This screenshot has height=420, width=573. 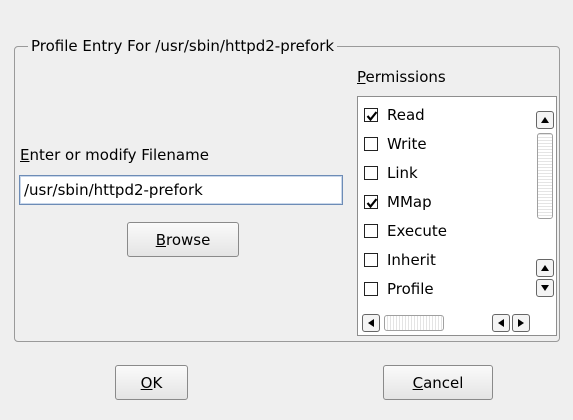 I want to click on scroll-left-button, so click(x=371, y=323).